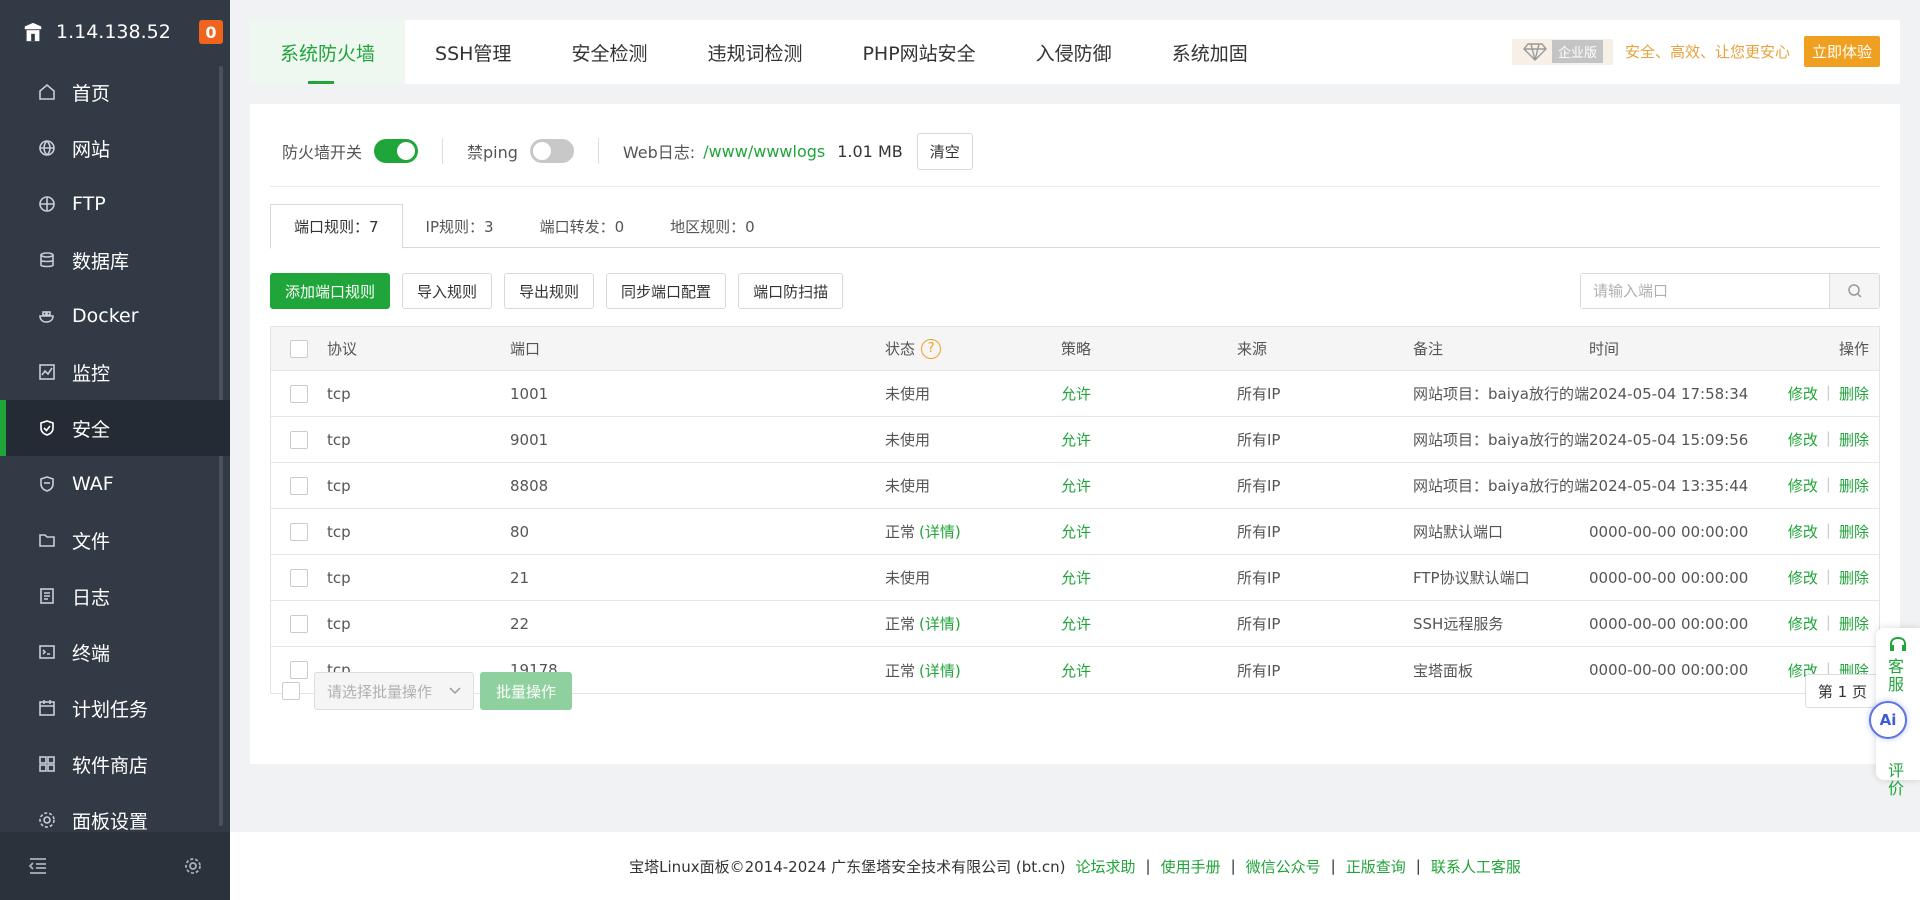 The image size is (1920, 900). I want to click on ftp-icon, so click(47, 204).